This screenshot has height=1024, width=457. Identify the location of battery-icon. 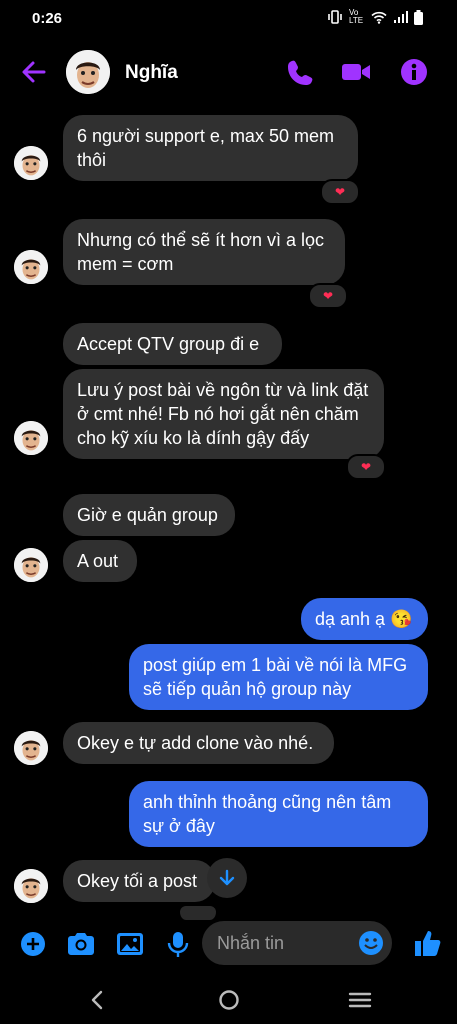
(418, 17).